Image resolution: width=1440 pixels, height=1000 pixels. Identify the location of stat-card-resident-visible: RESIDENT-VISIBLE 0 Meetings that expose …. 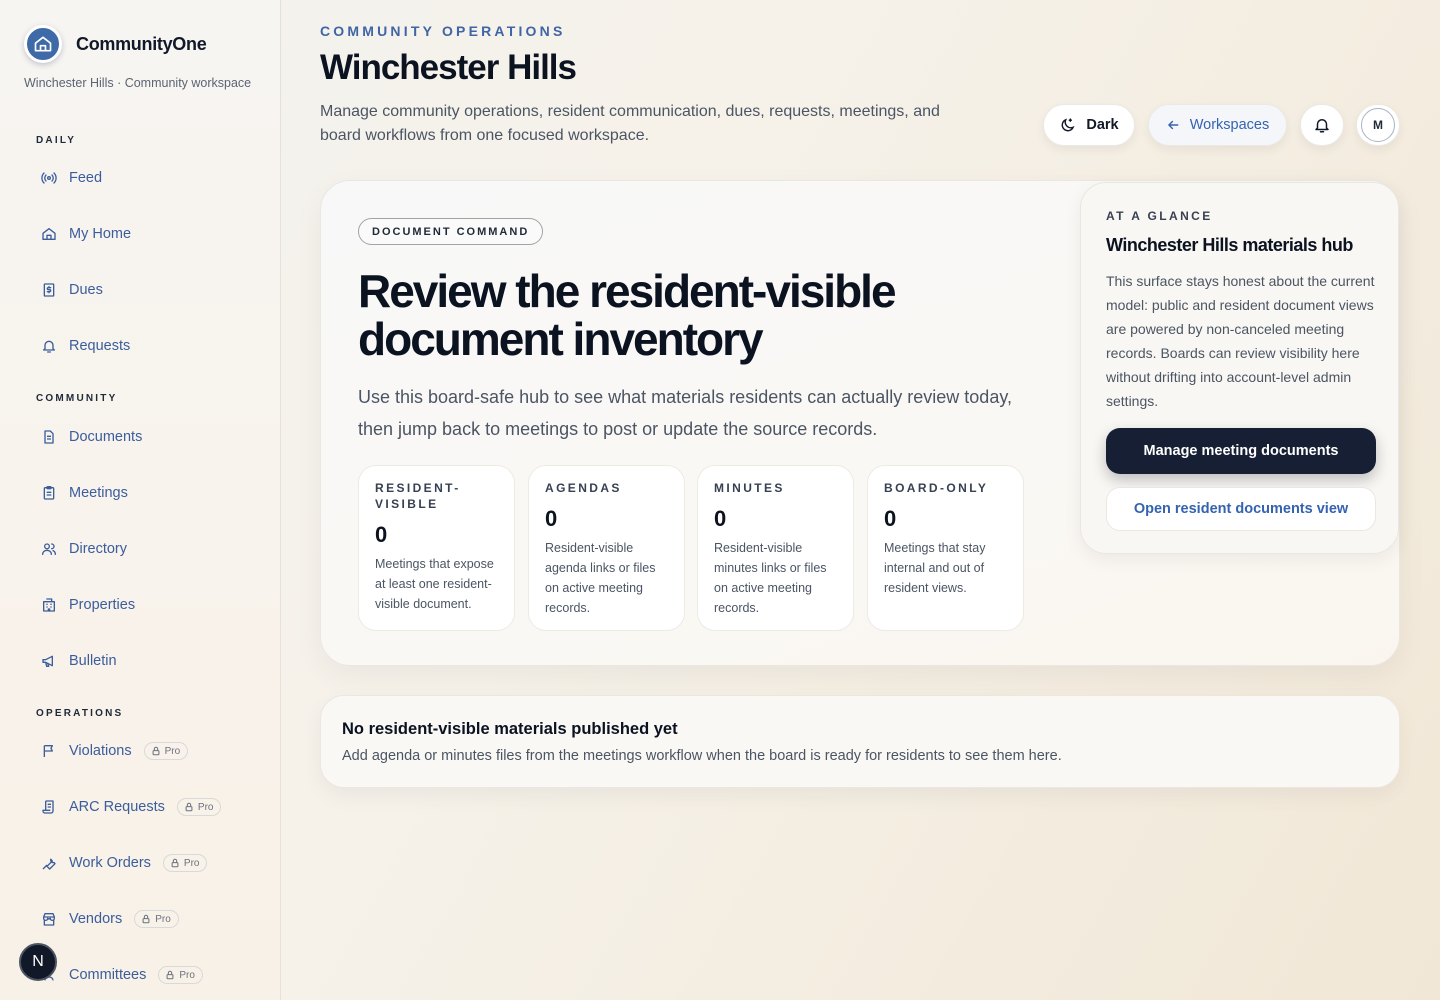
(436, 548).